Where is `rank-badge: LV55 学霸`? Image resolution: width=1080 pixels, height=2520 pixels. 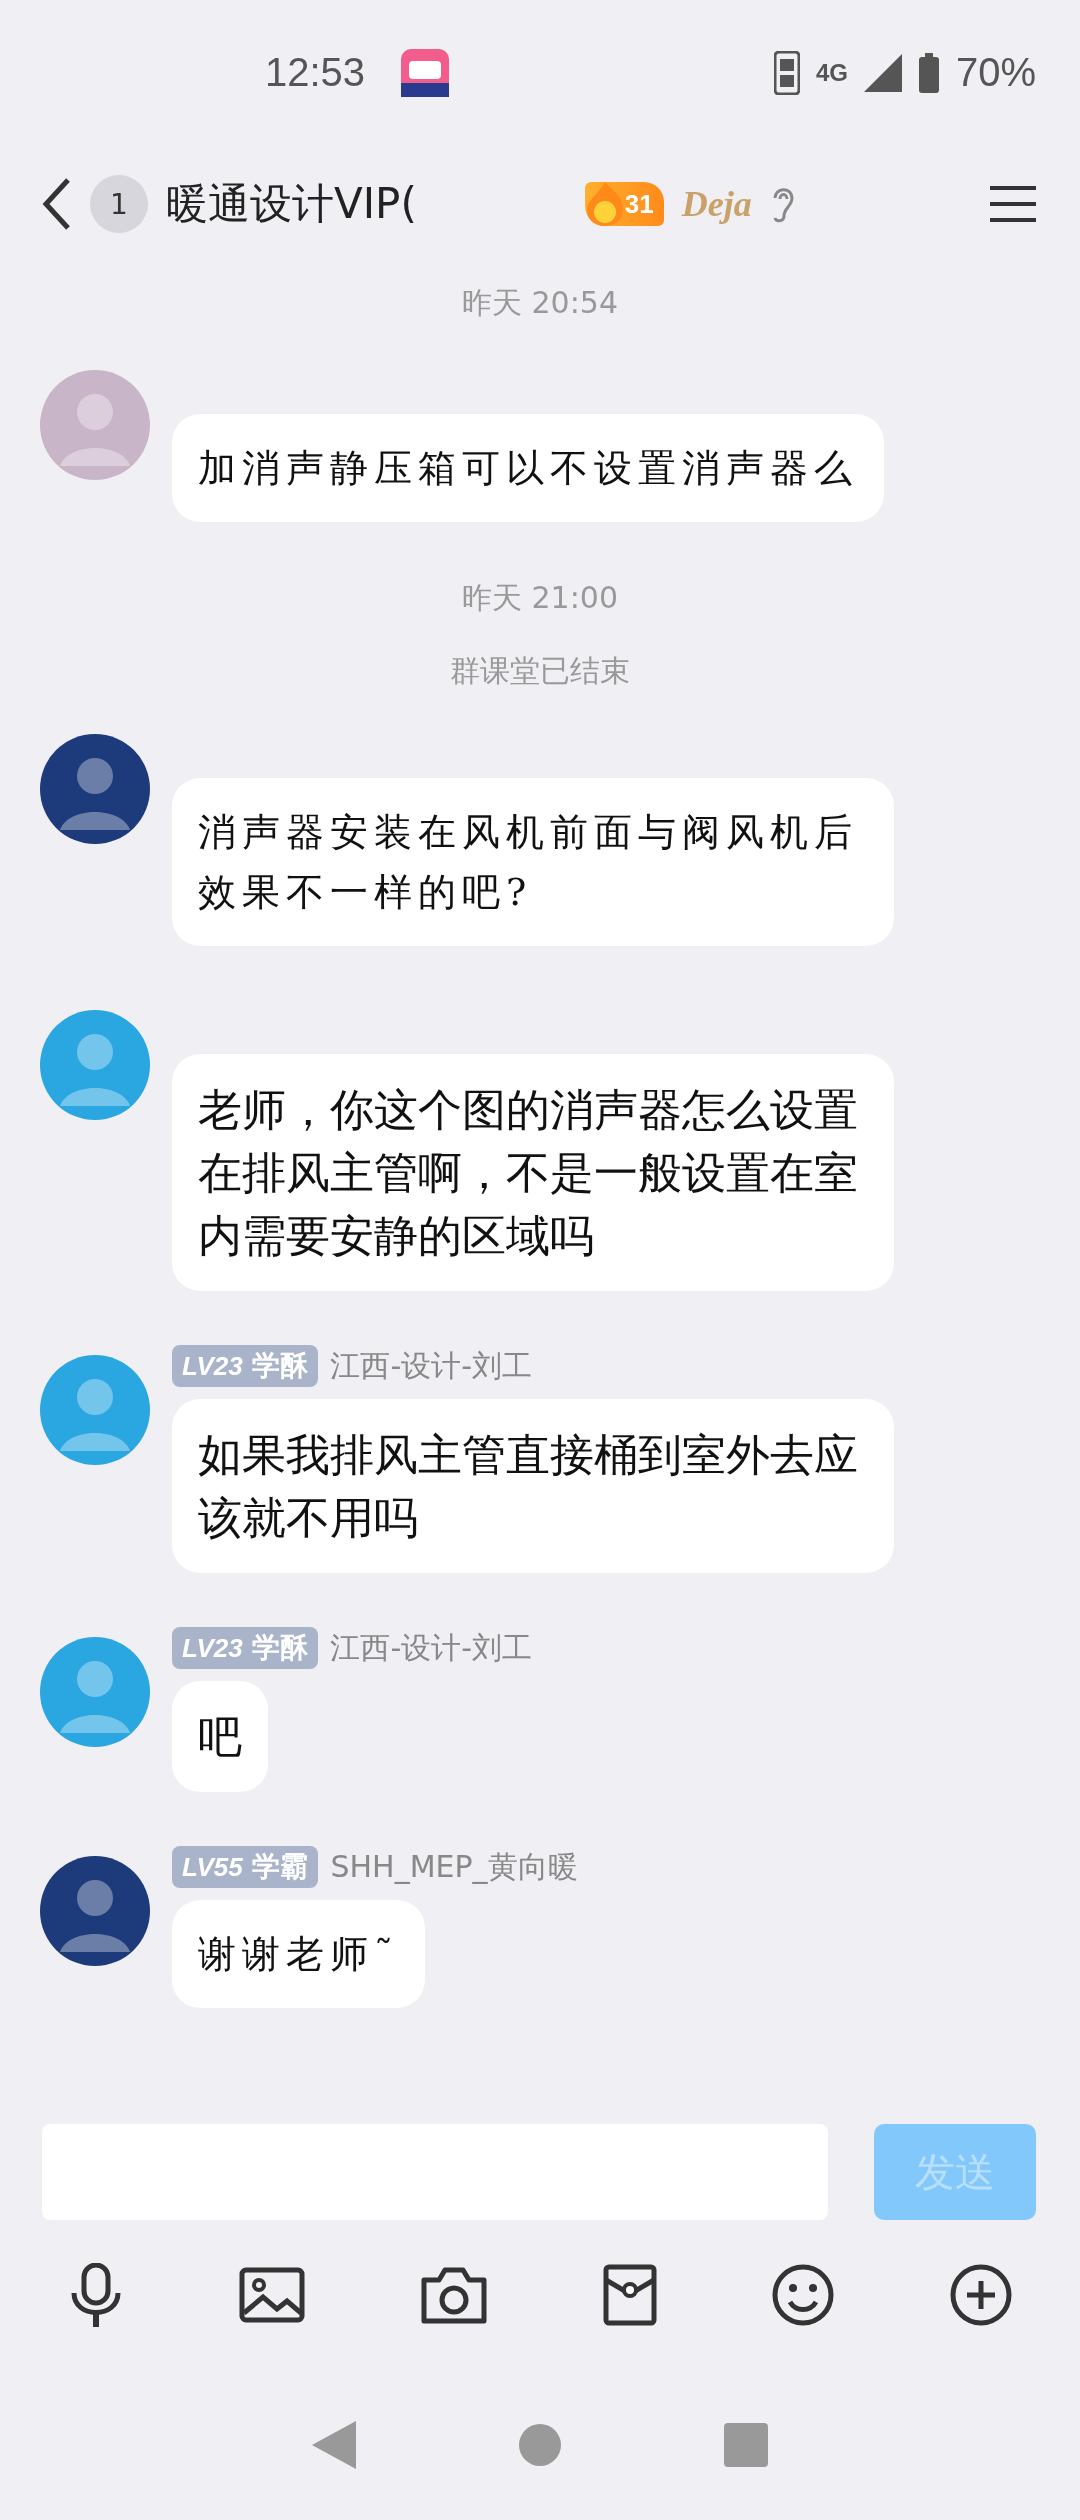
rank-badge: LV55 学霸 is located at coordinates (245, 1867).